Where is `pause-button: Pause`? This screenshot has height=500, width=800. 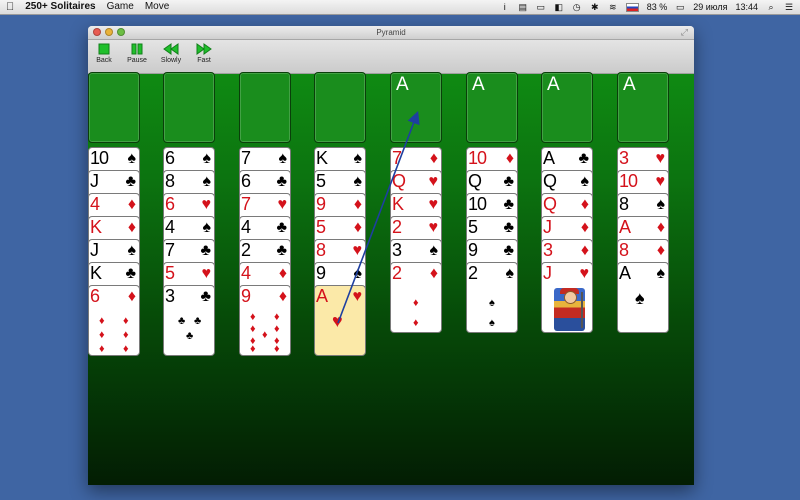 pause-button: Pause is located at coordinates (137, 53).